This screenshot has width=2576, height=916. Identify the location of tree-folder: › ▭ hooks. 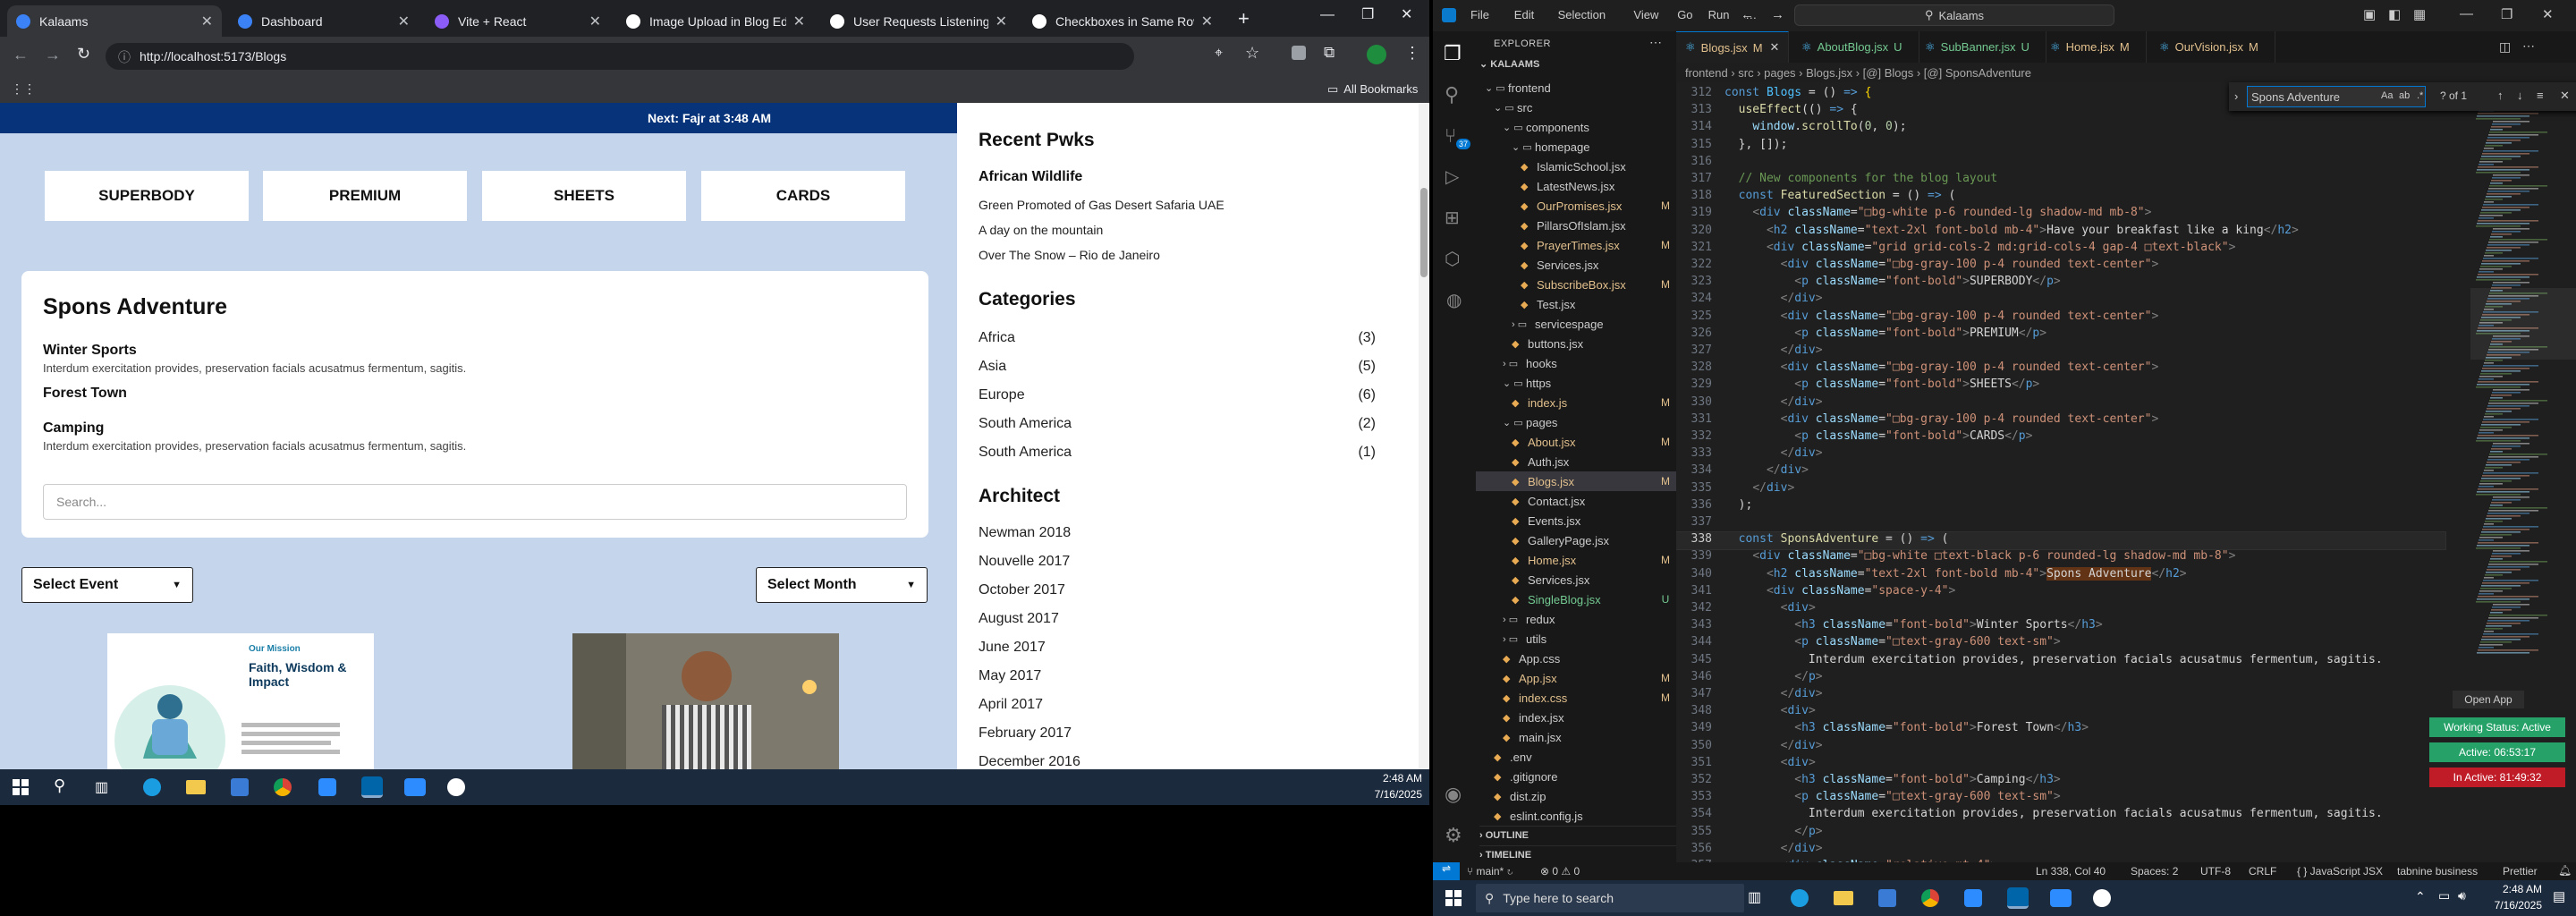
(1576, 363).